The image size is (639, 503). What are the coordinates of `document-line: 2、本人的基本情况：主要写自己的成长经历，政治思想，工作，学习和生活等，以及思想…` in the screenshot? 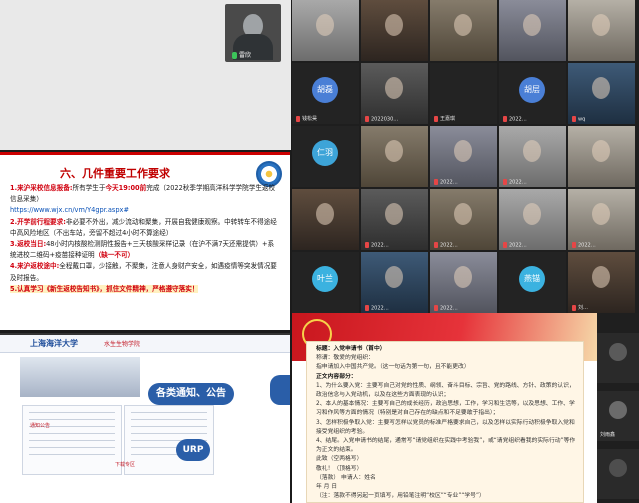 It's located at (445, 409).